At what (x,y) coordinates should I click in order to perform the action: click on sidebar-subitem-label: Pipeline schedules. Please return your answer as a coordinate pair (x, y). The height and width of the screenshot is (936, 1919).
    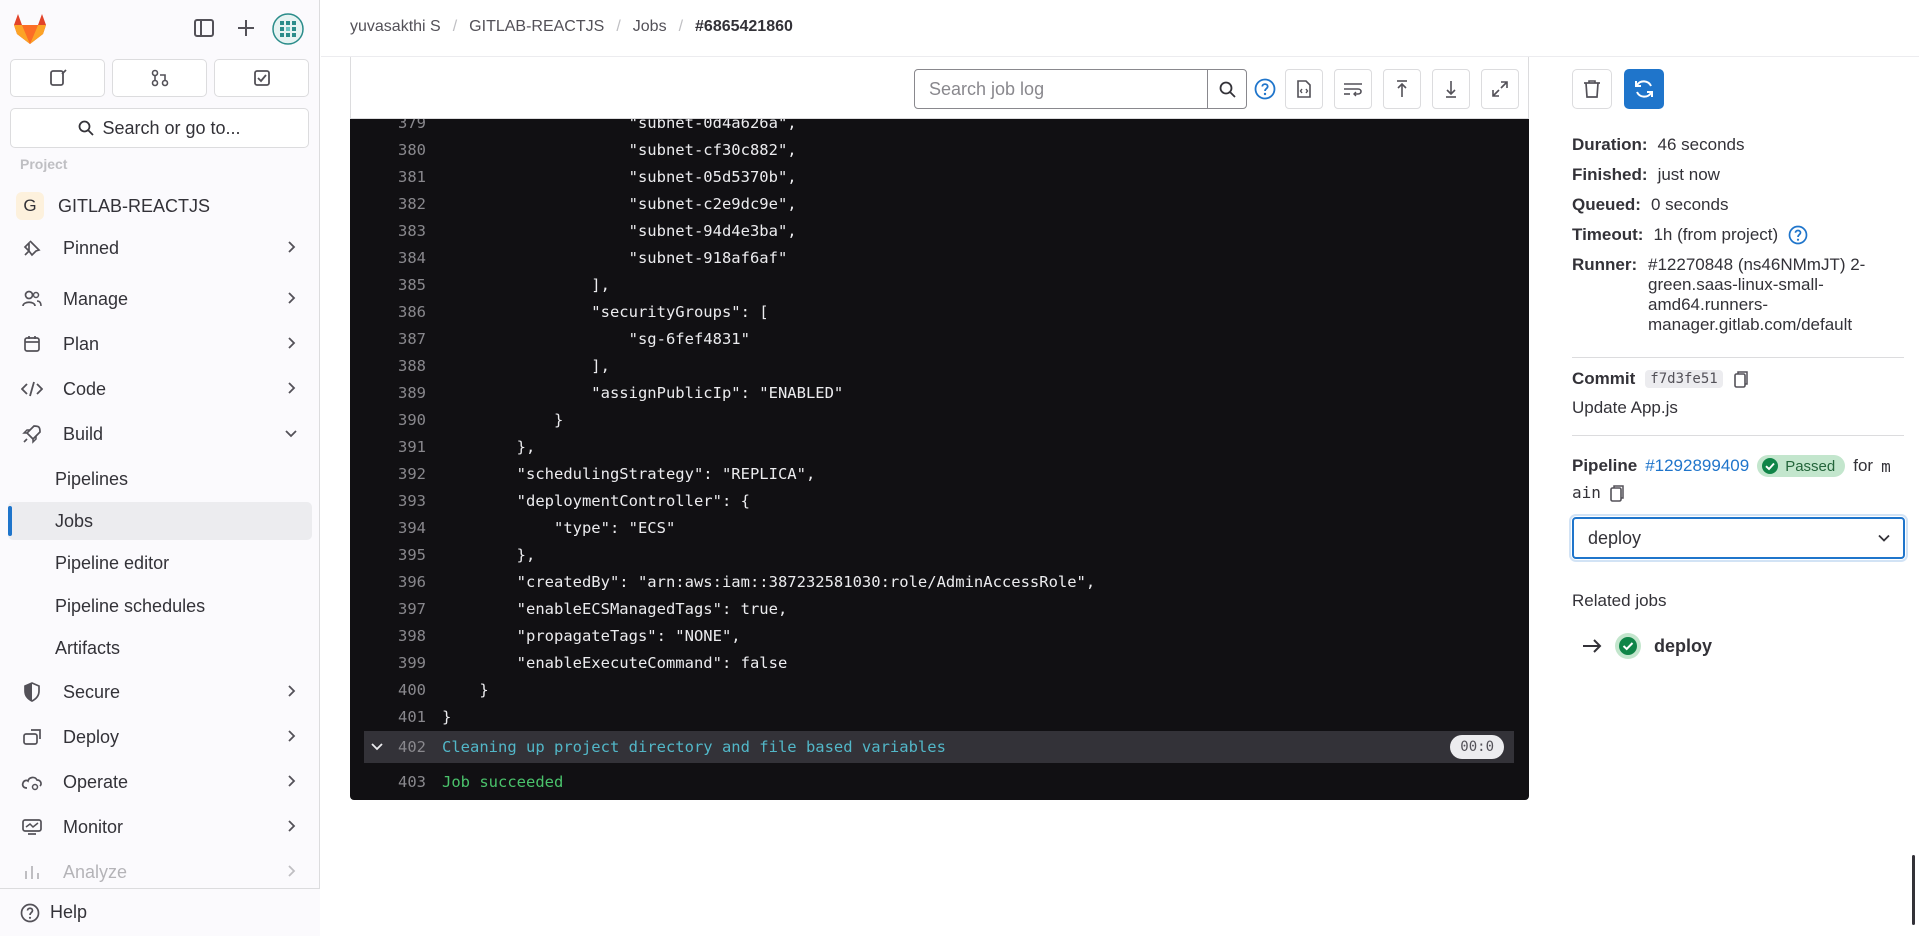
    Looking at the image, I should click on (130, 605).